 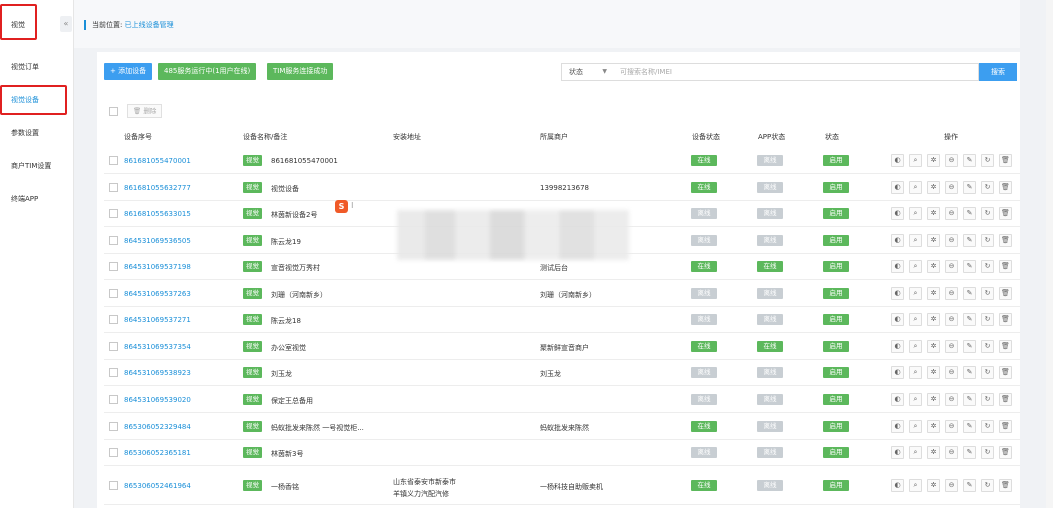 What do you see at coordinates (37, 67) in the screenshot?
I see `sidebar-item-vision-orders: 视觉订单` at bounding box center [37, 67].